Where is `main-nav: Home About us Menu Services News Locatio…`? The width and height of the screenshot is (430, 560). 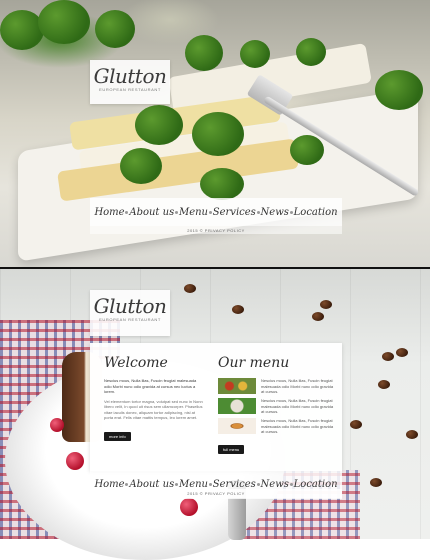
main-nav: Home About us Menu Services News Locatio… is located at coordinates (216, 212).